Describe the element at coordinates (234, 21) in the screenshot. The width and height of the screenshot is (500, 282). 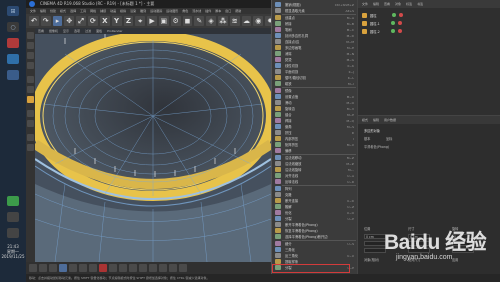
I see `deformer-icon: ≋` at that location.